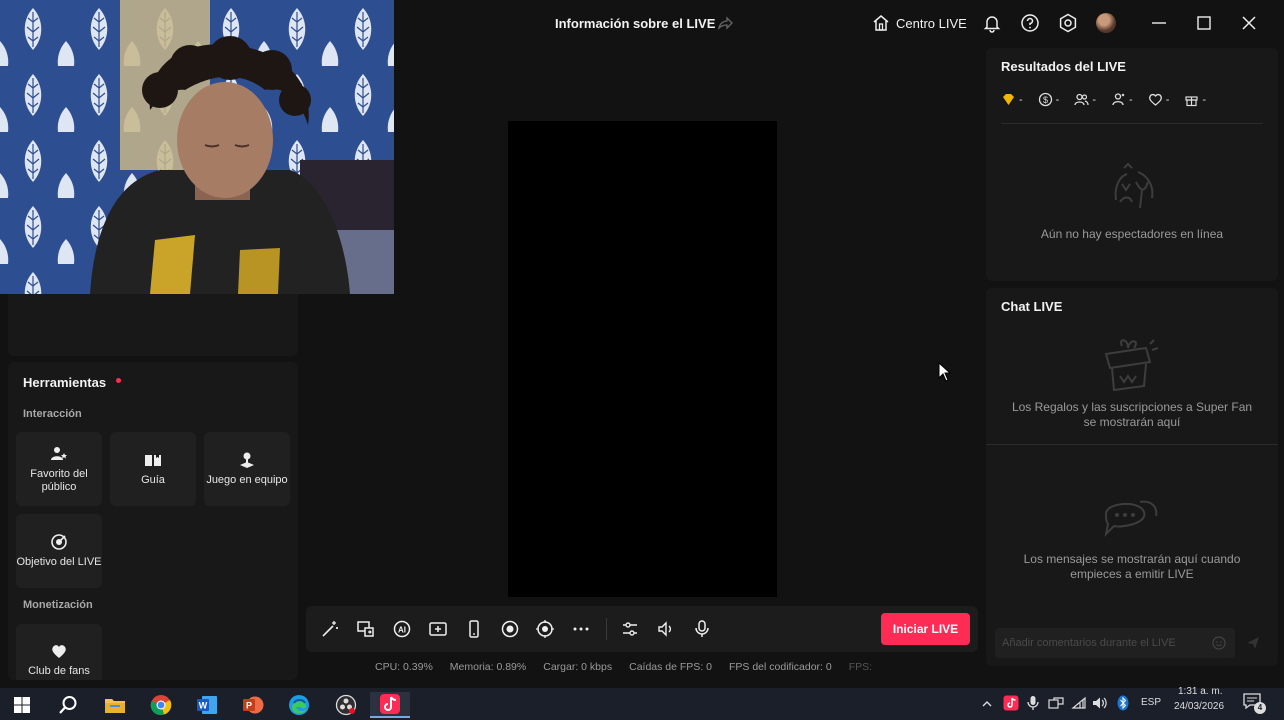  I want to click on taskbar-edge, so click(299, 705).